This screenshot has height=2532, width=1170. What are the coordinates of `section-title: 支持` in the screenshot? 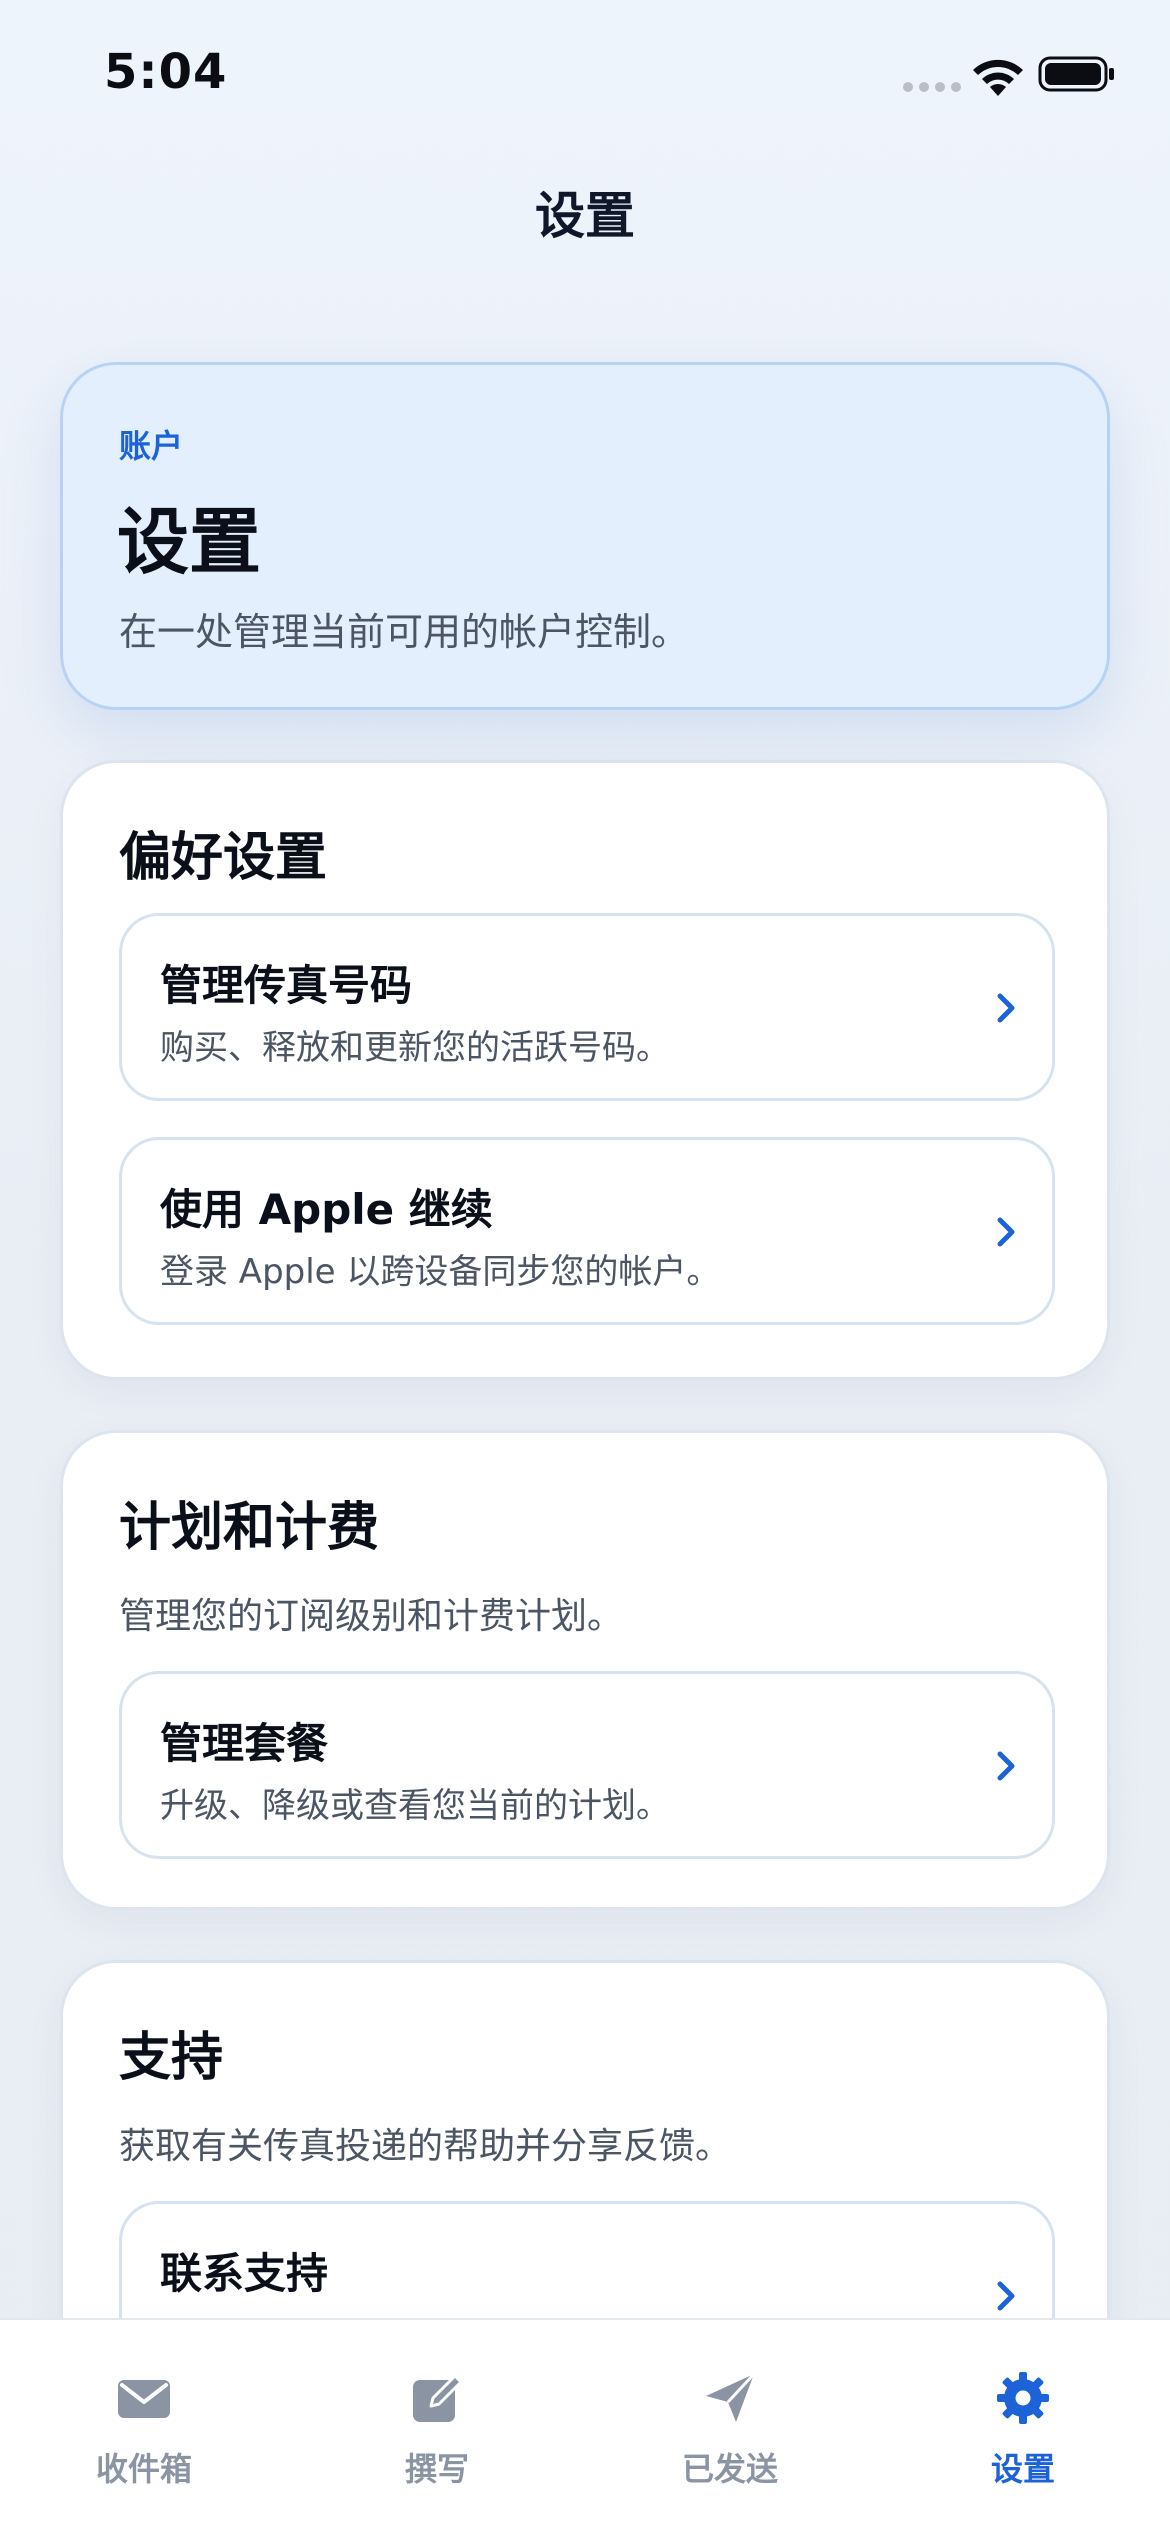 It's located at (171, 2058).